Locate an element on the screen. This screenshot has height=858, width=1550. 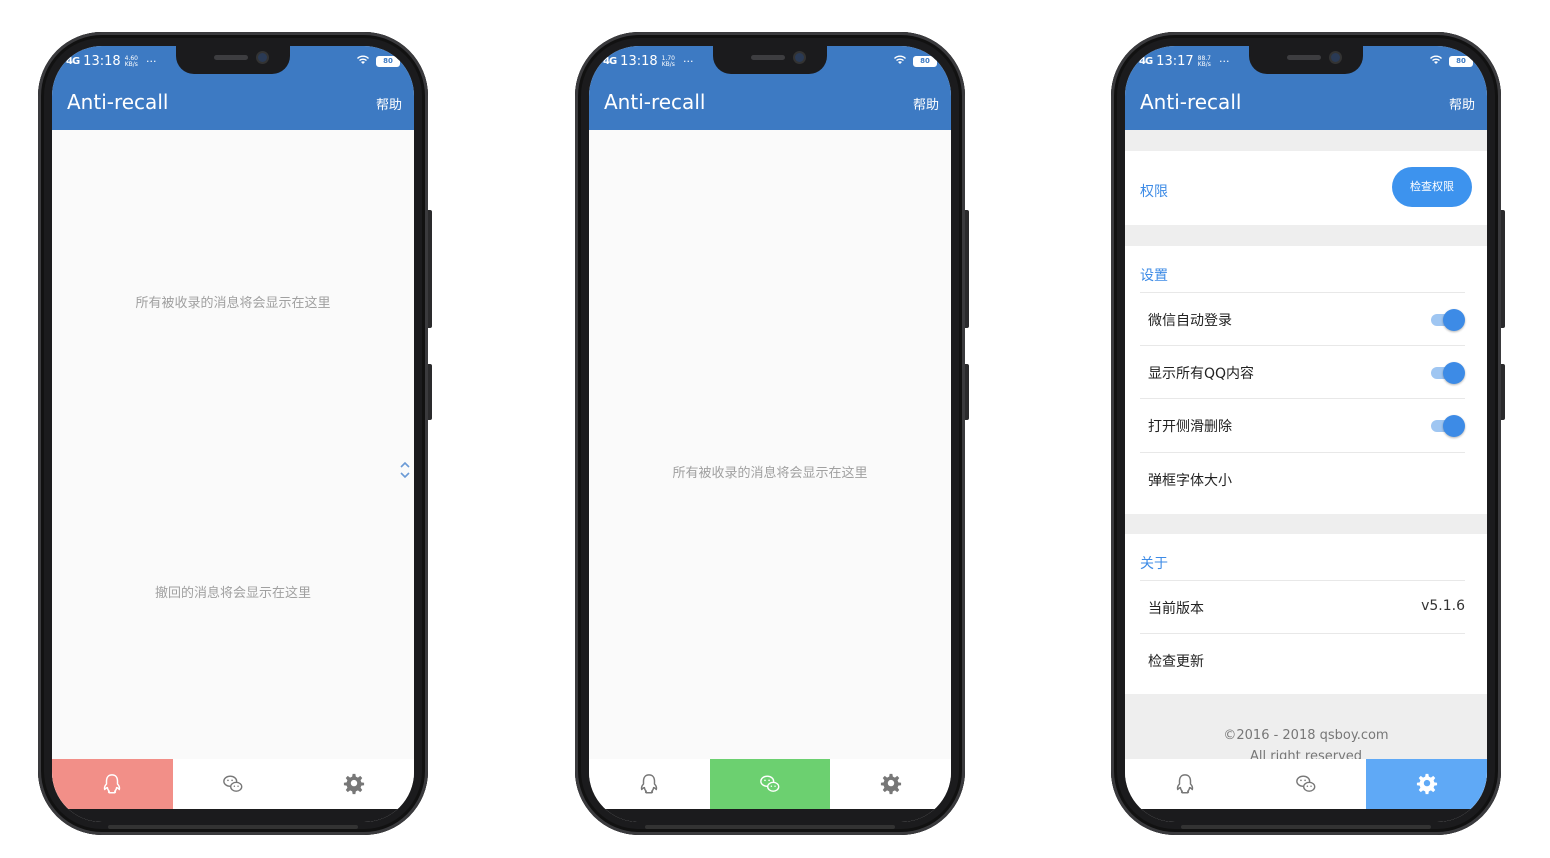
status-time: 13:17 is located at coordinates (1175, 61).